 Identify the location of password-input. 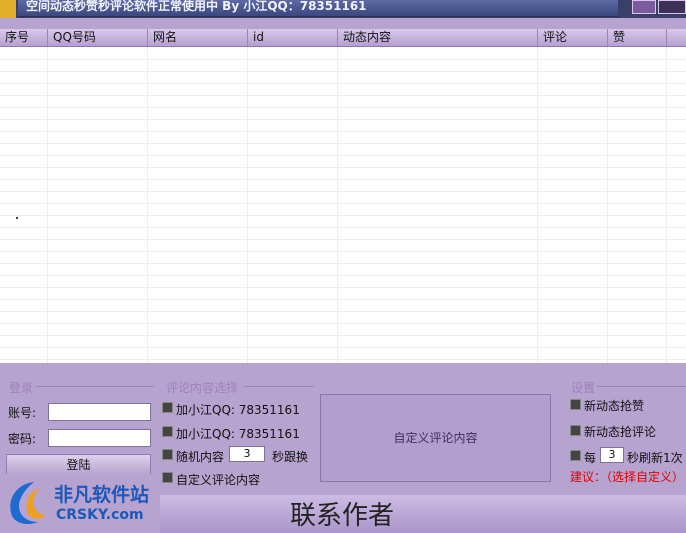
(99, 438).